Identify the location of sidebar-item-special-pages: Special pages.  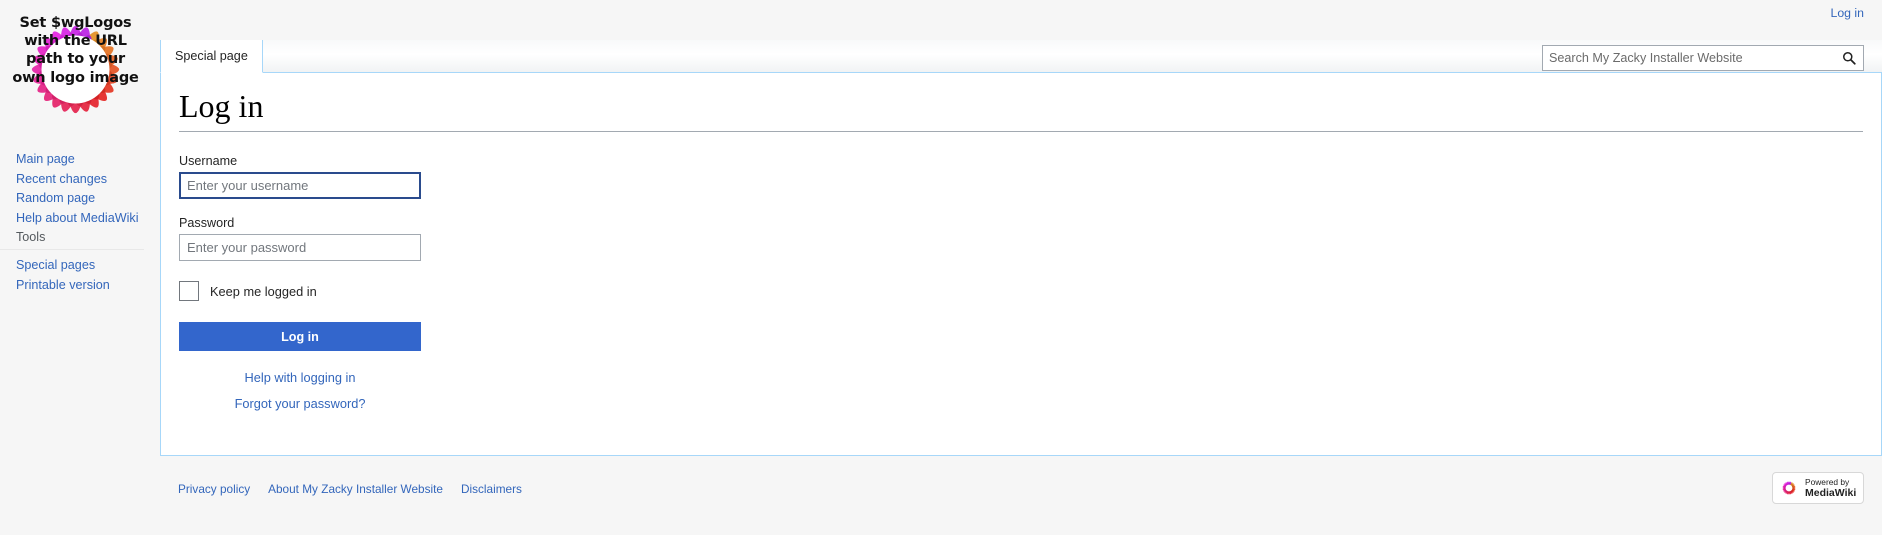
(80, 266).